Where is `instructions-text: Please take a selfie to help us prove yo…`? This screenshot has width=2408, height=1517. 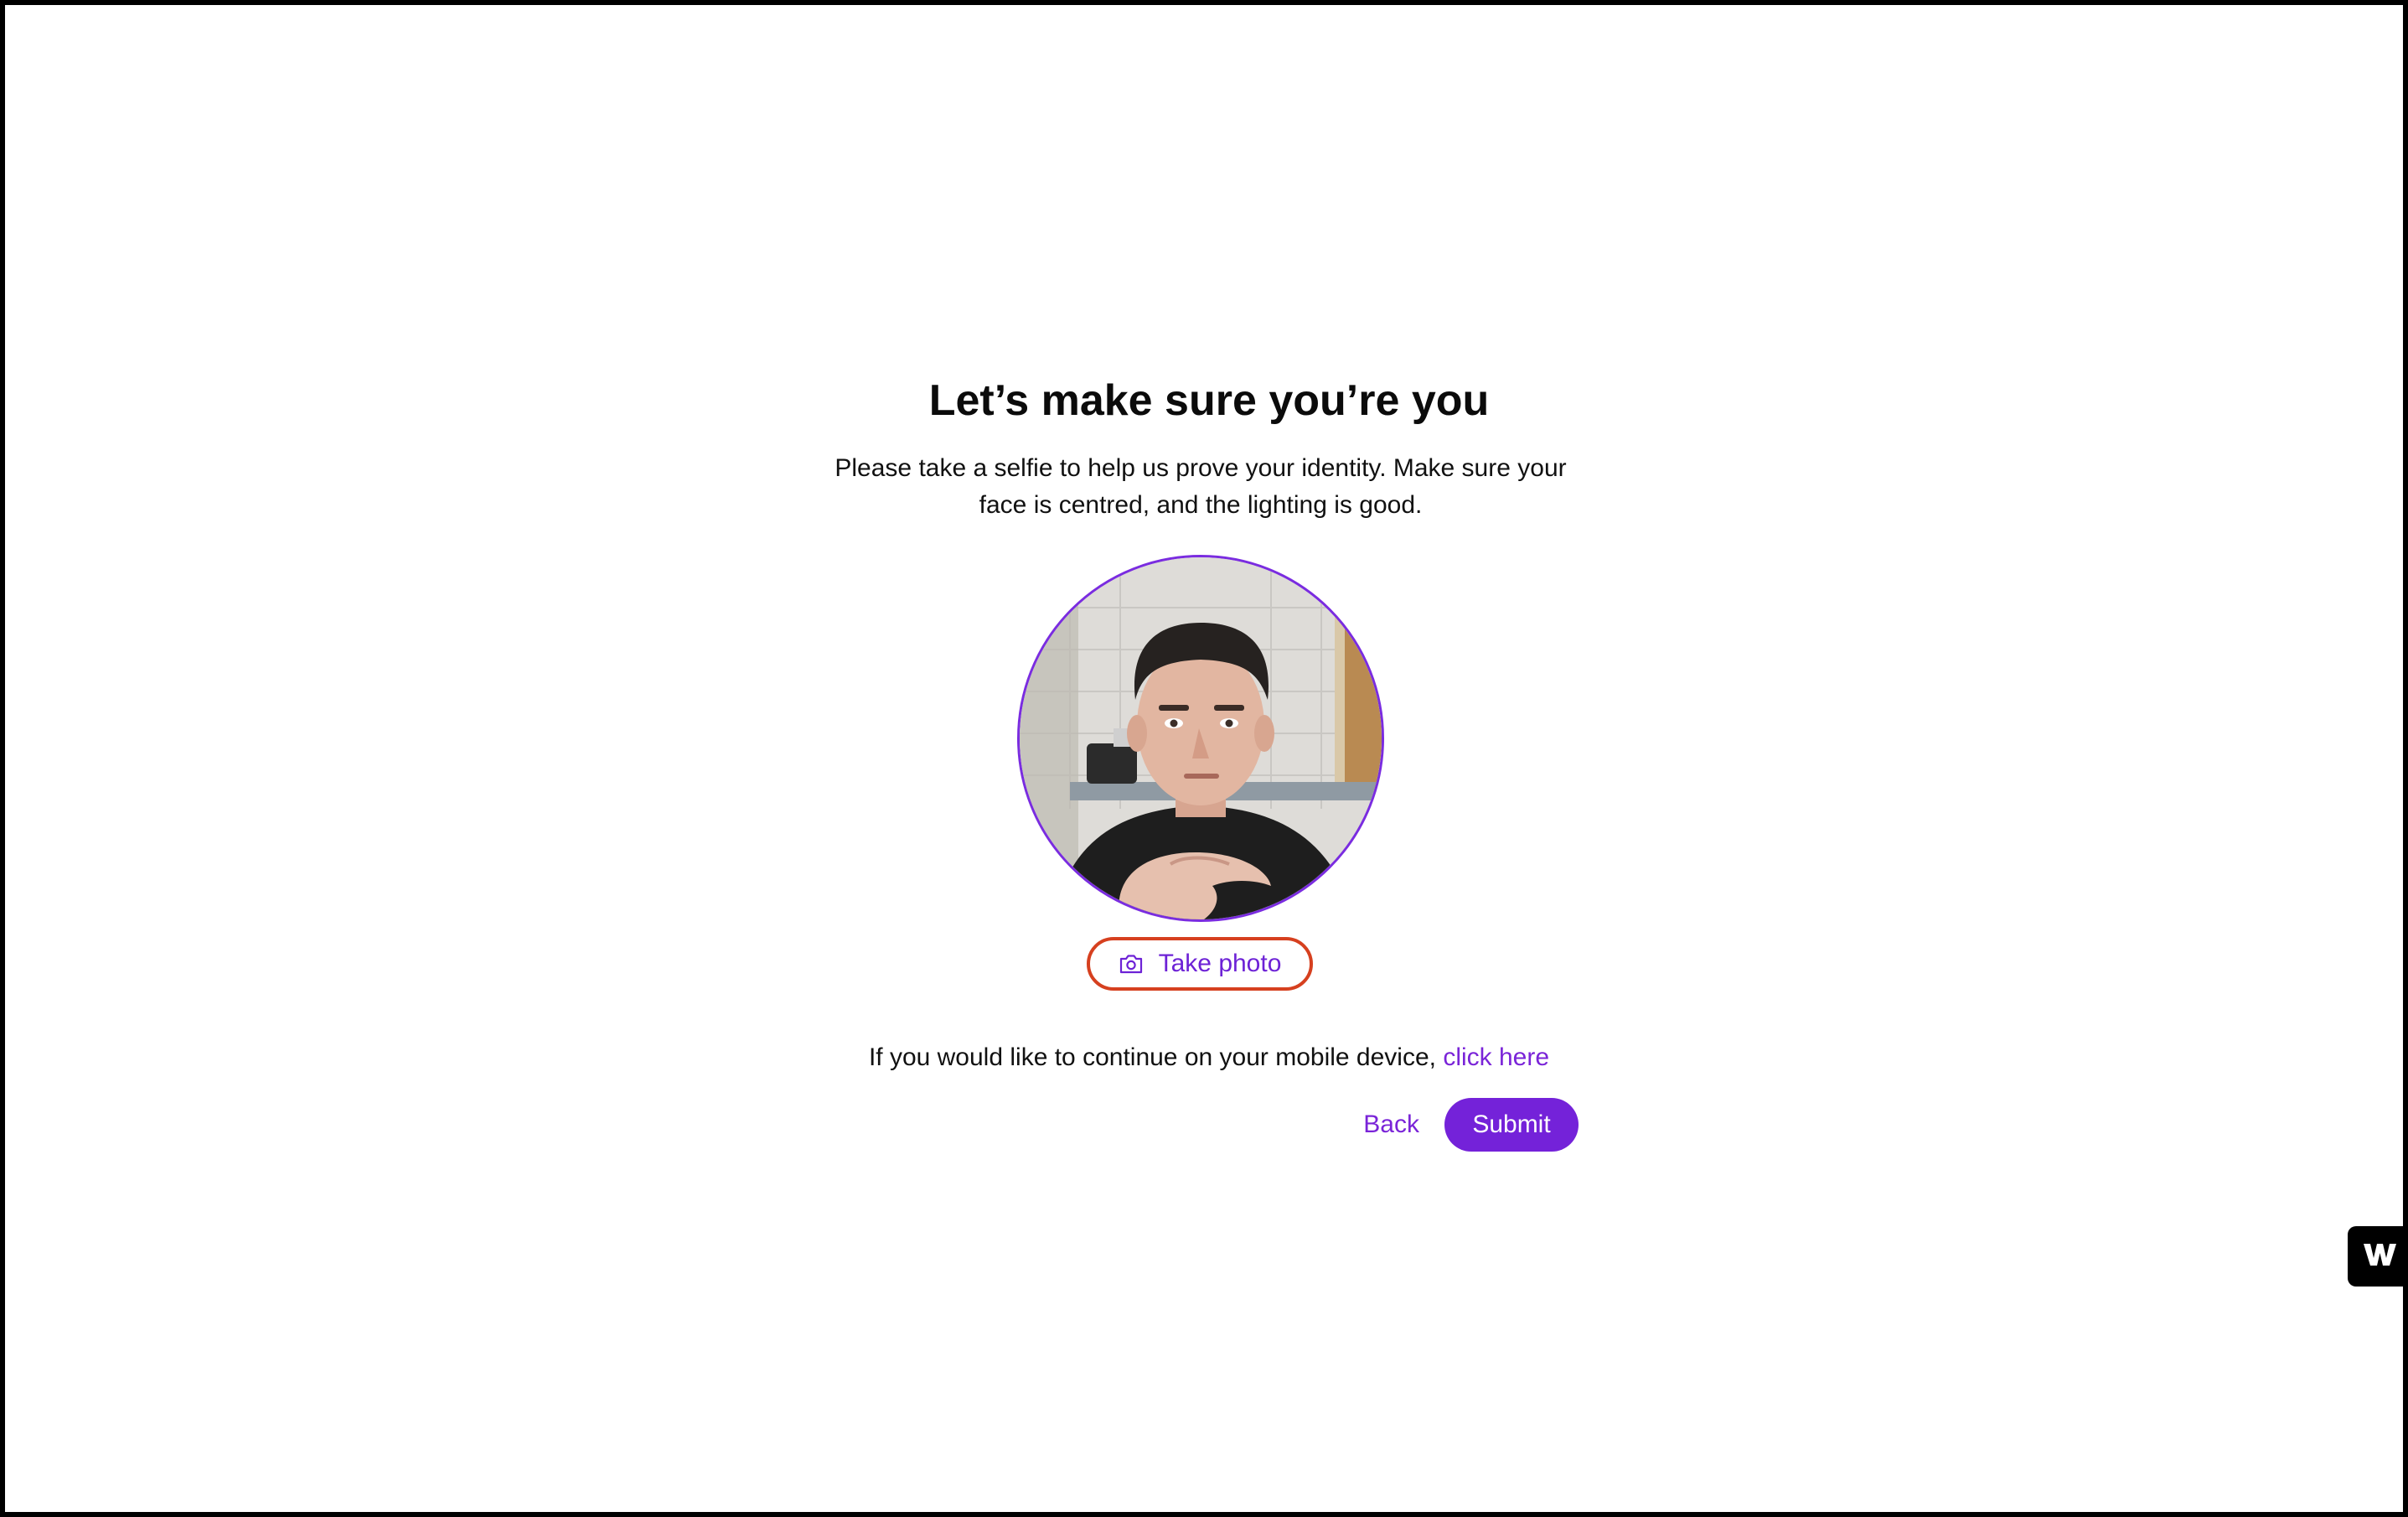
instructions-text: Please take a selfie to help us prove yo… is located at coordinates (1200, 487).